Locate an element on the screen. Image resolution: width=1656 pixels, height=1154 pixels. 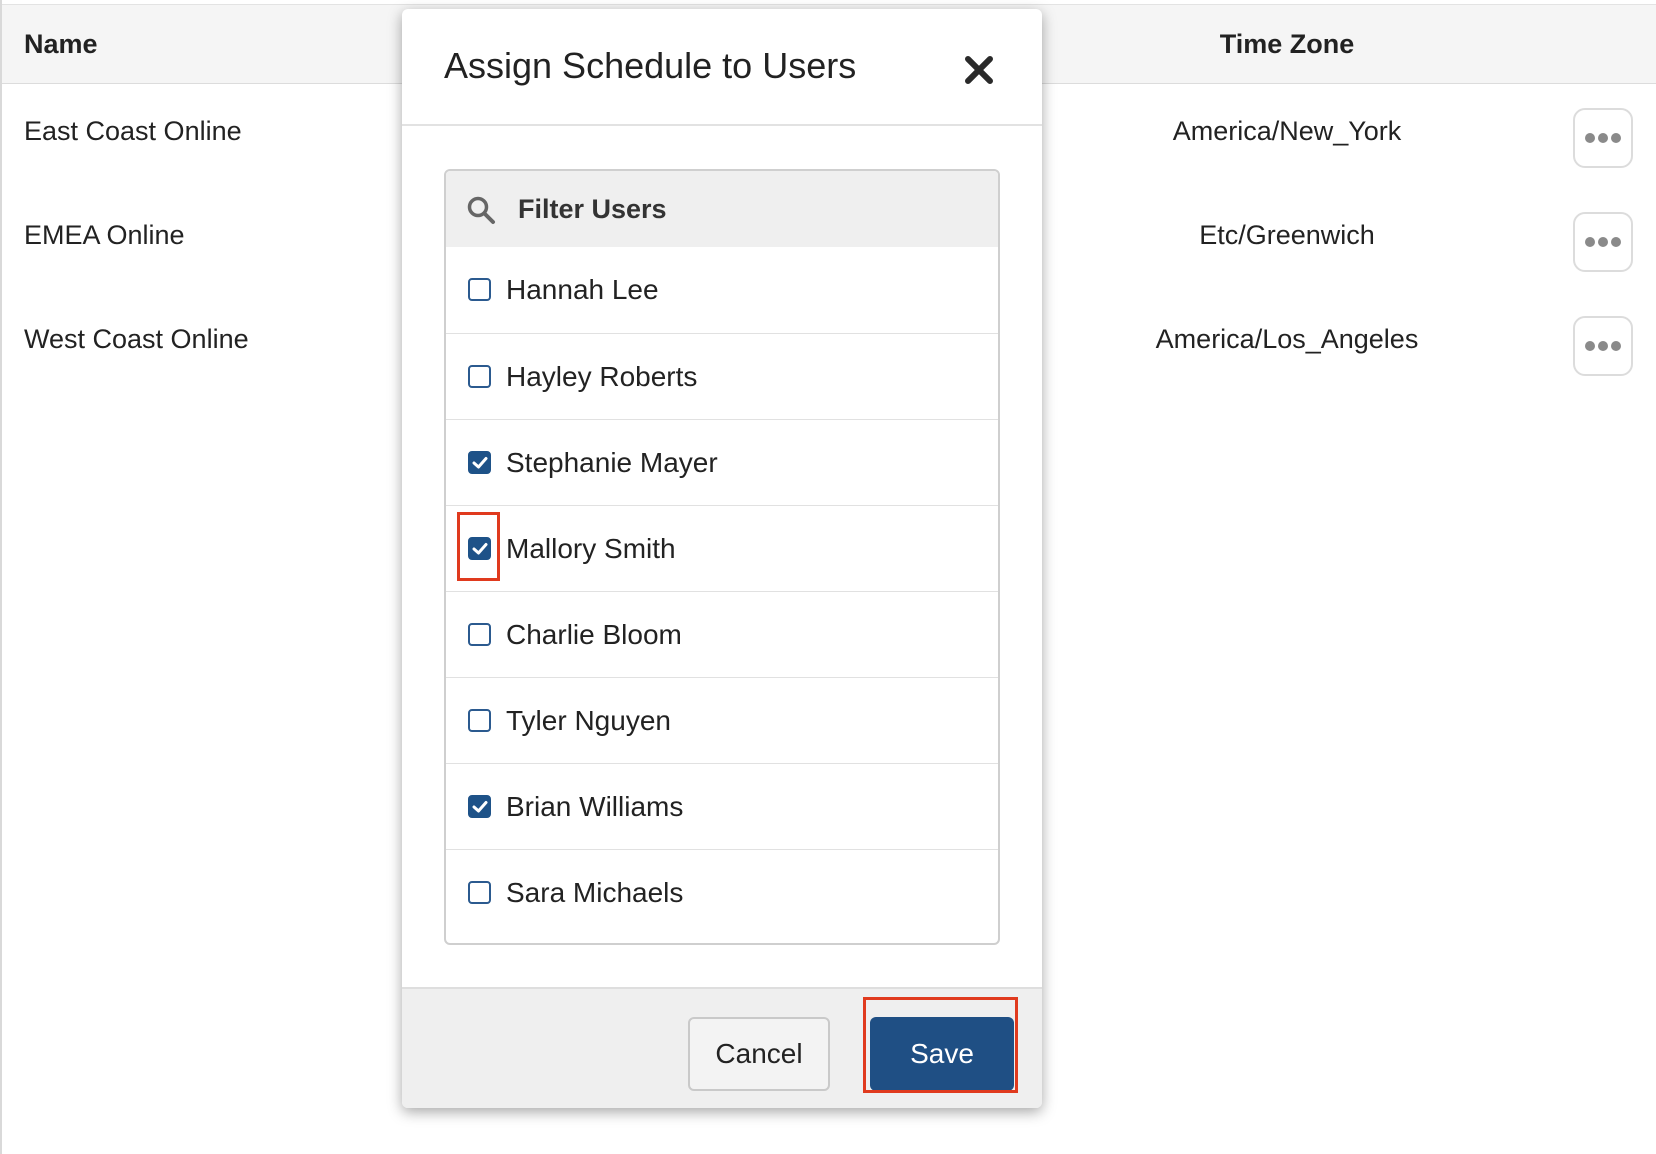
cancel-button: Cancel is located at coordinates (759, 1054).